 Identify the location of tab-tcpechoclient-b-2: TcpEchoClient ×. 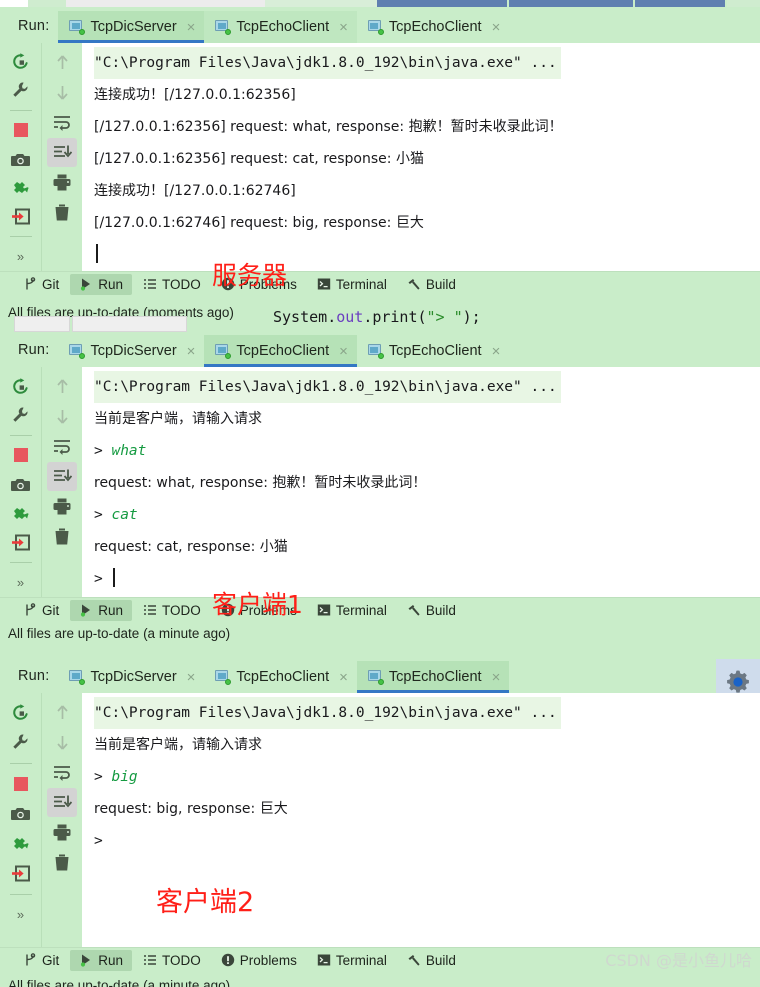
(433, 351).